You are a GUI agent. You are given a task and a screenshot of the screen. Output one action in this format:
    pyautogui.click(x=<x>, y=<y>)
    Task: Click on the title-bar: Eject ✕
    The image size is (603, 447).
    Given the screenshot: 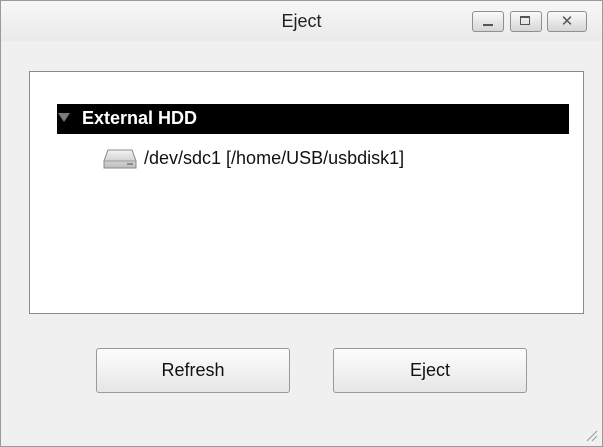 What is the action you would take?
    pyautogui.click(x=301, y=21)
    